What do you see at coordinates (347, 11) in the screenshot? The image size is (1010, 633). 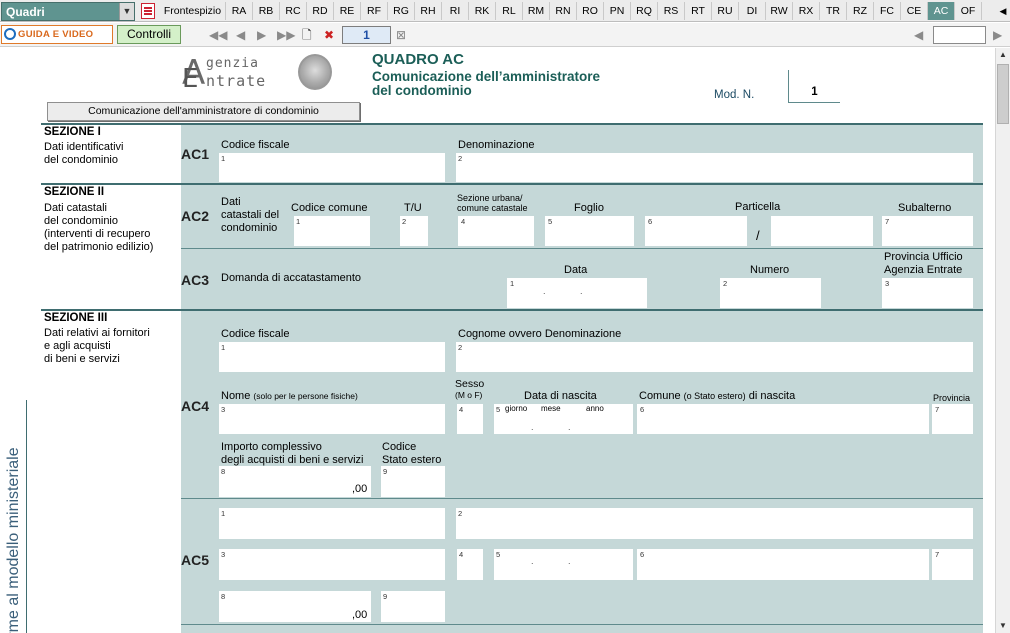 I see `tab-re: RE` at bounding box center [347, 11].